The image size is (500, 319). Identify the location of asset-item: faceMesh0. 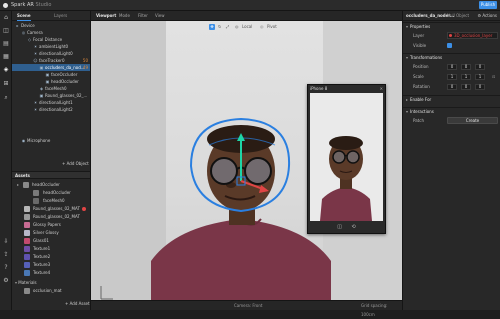
(51, 201).